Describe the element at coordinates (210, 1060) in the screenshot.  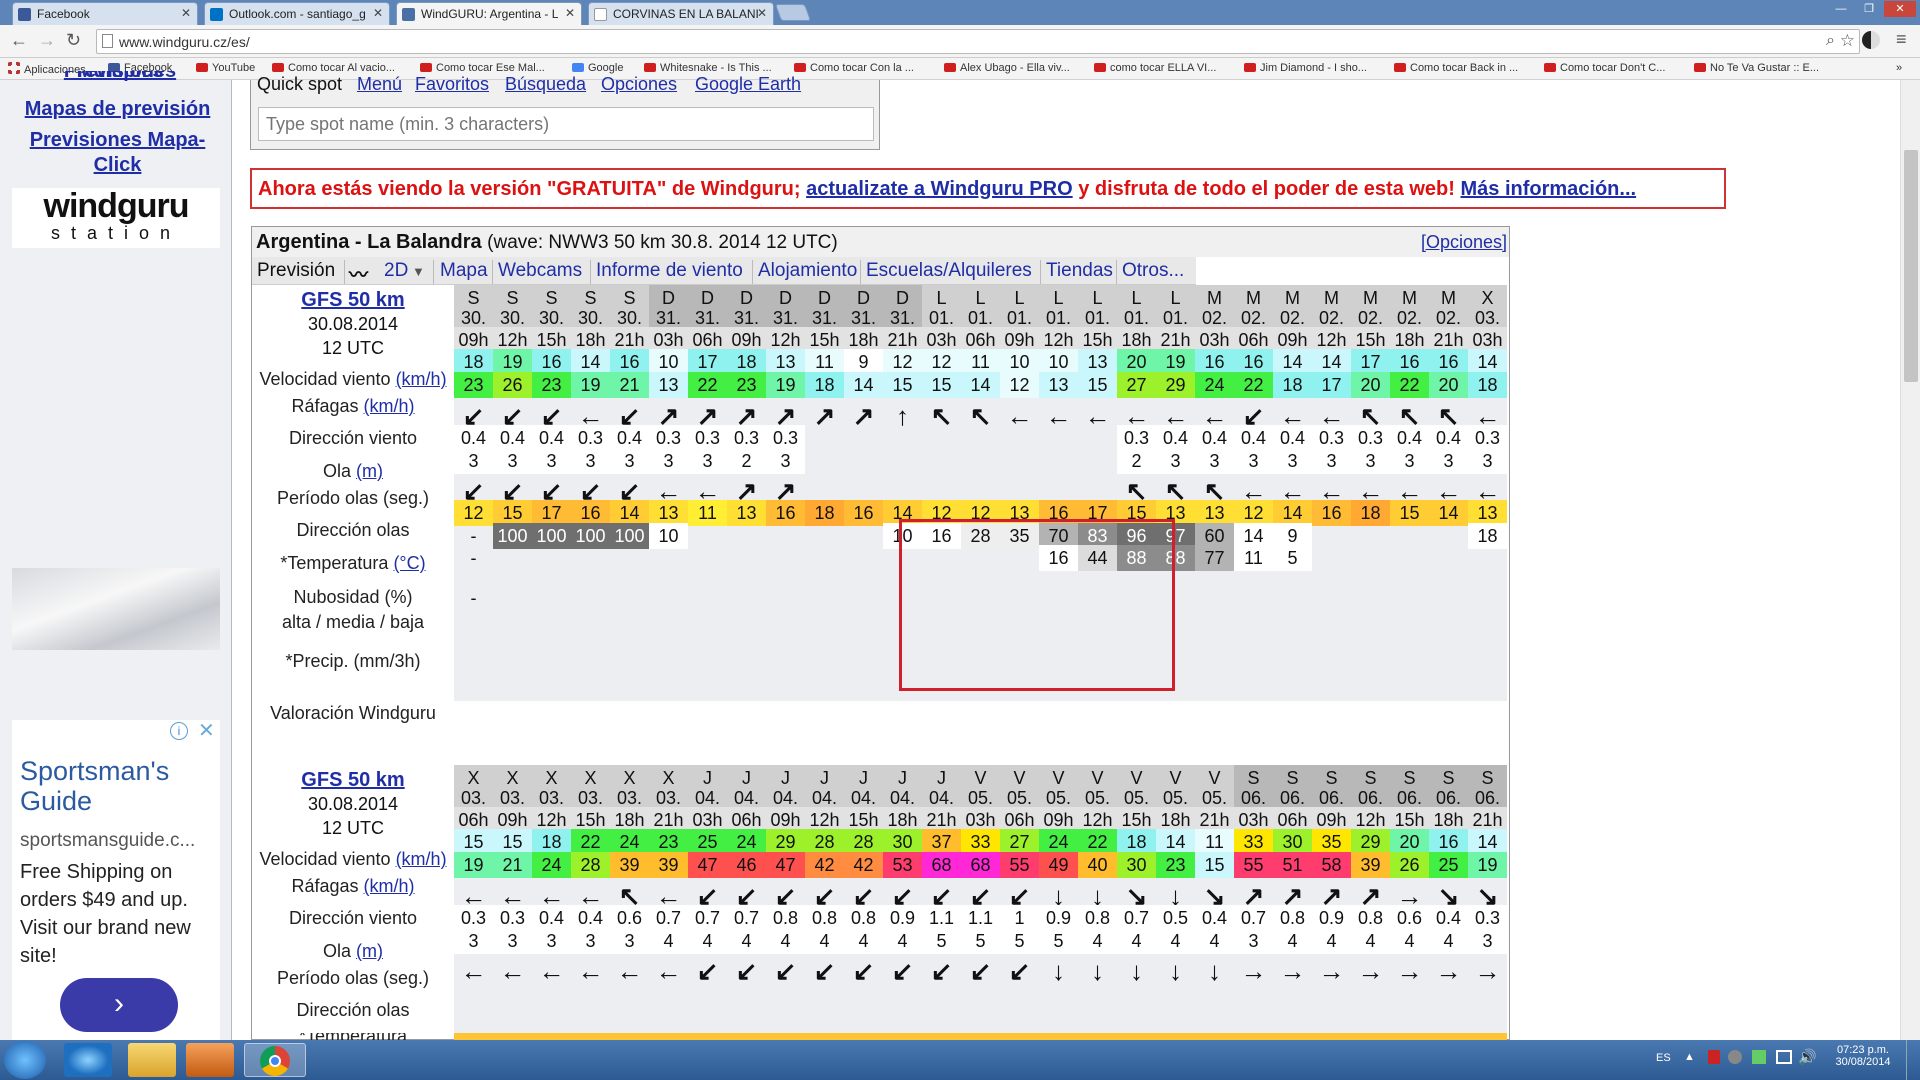
I see `media-player-icon` at that location.